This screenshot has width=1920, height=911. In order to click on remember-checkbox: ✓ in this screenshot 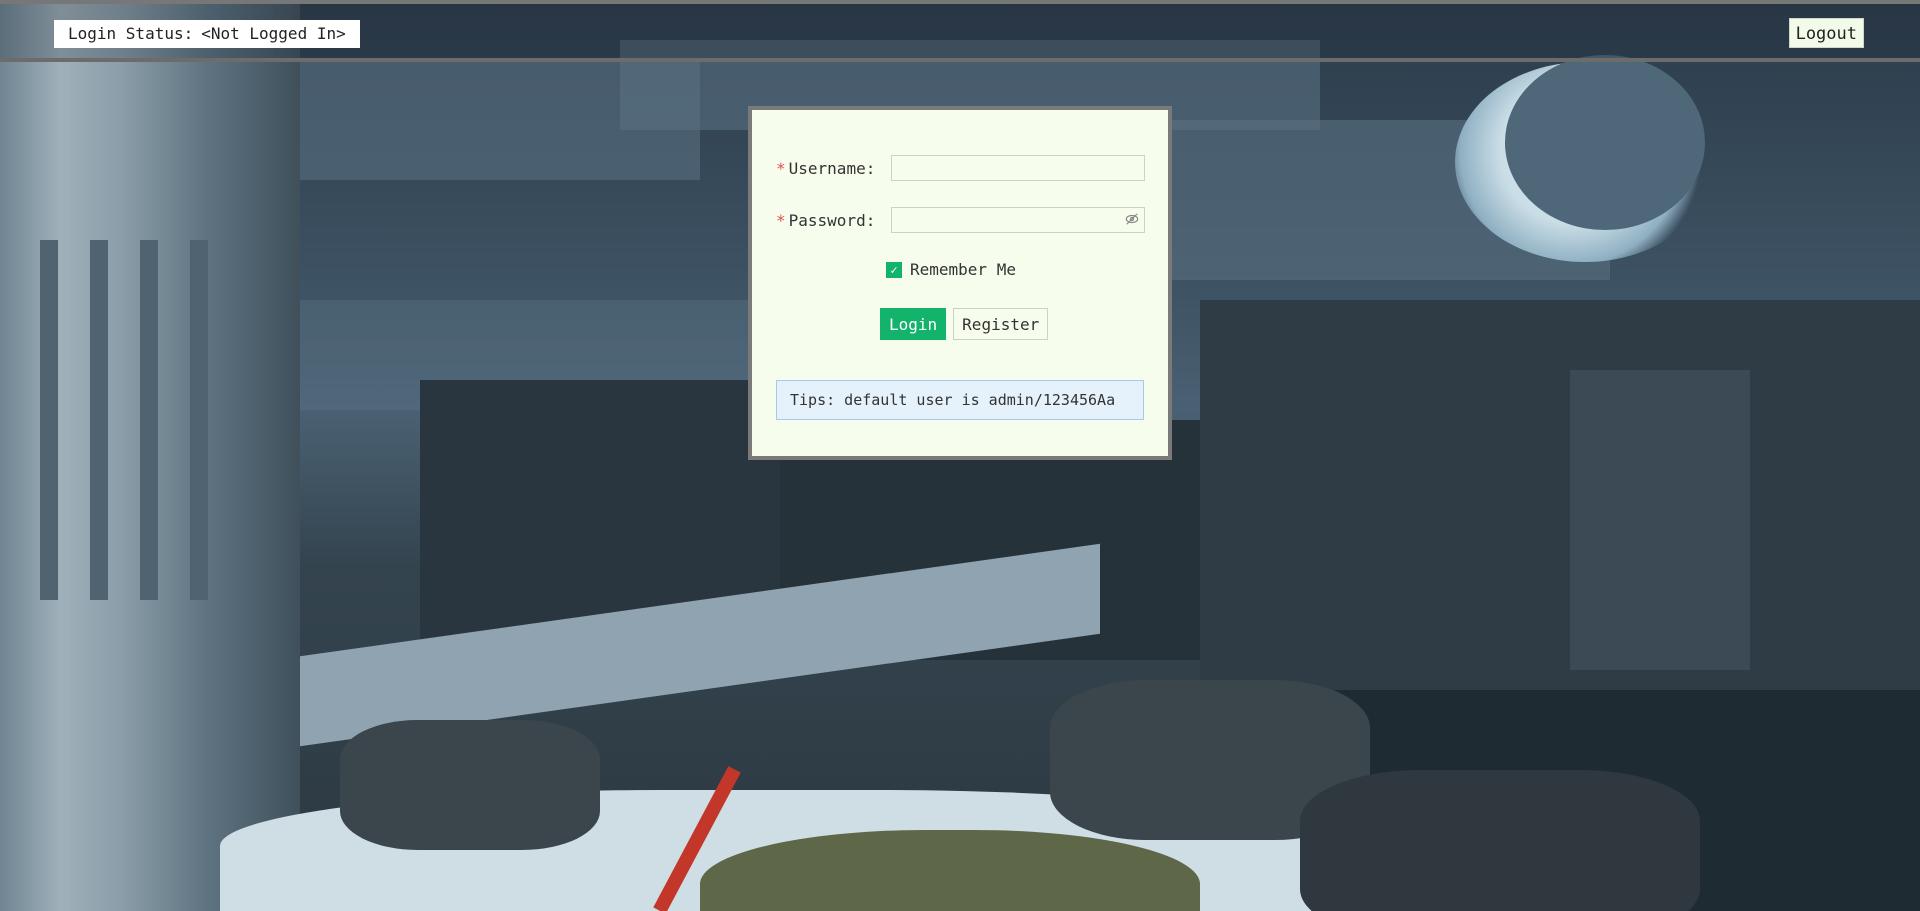, I will do `click(894, 269)`.